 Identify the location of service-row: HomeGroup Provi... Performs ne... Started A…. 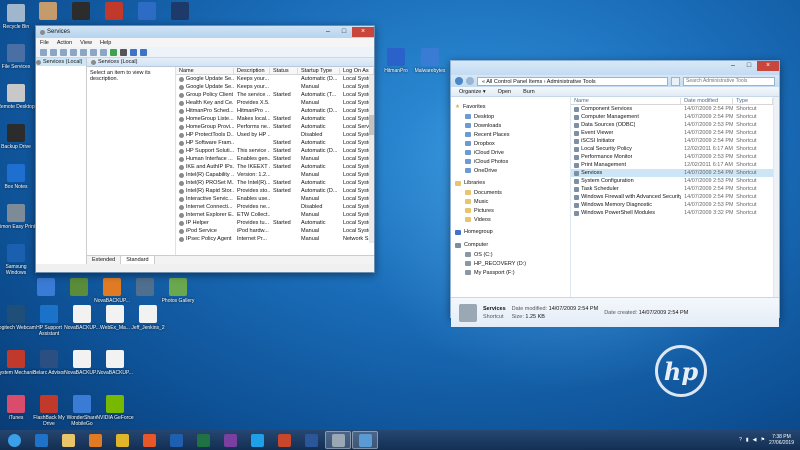
(275, 127).